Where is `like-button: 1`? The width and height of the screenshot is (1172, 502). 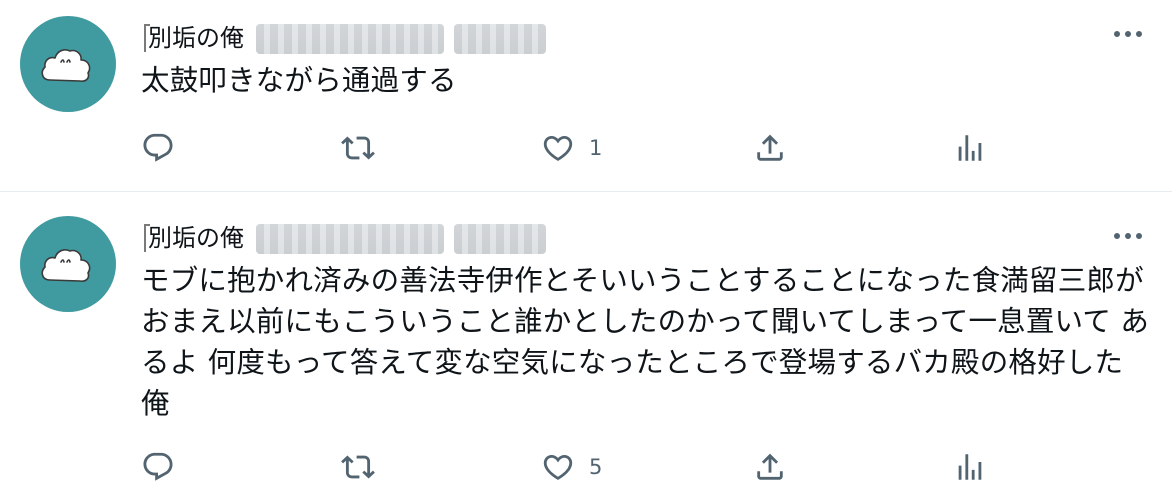
like-button: 1 is located at coordinates (571, 148).